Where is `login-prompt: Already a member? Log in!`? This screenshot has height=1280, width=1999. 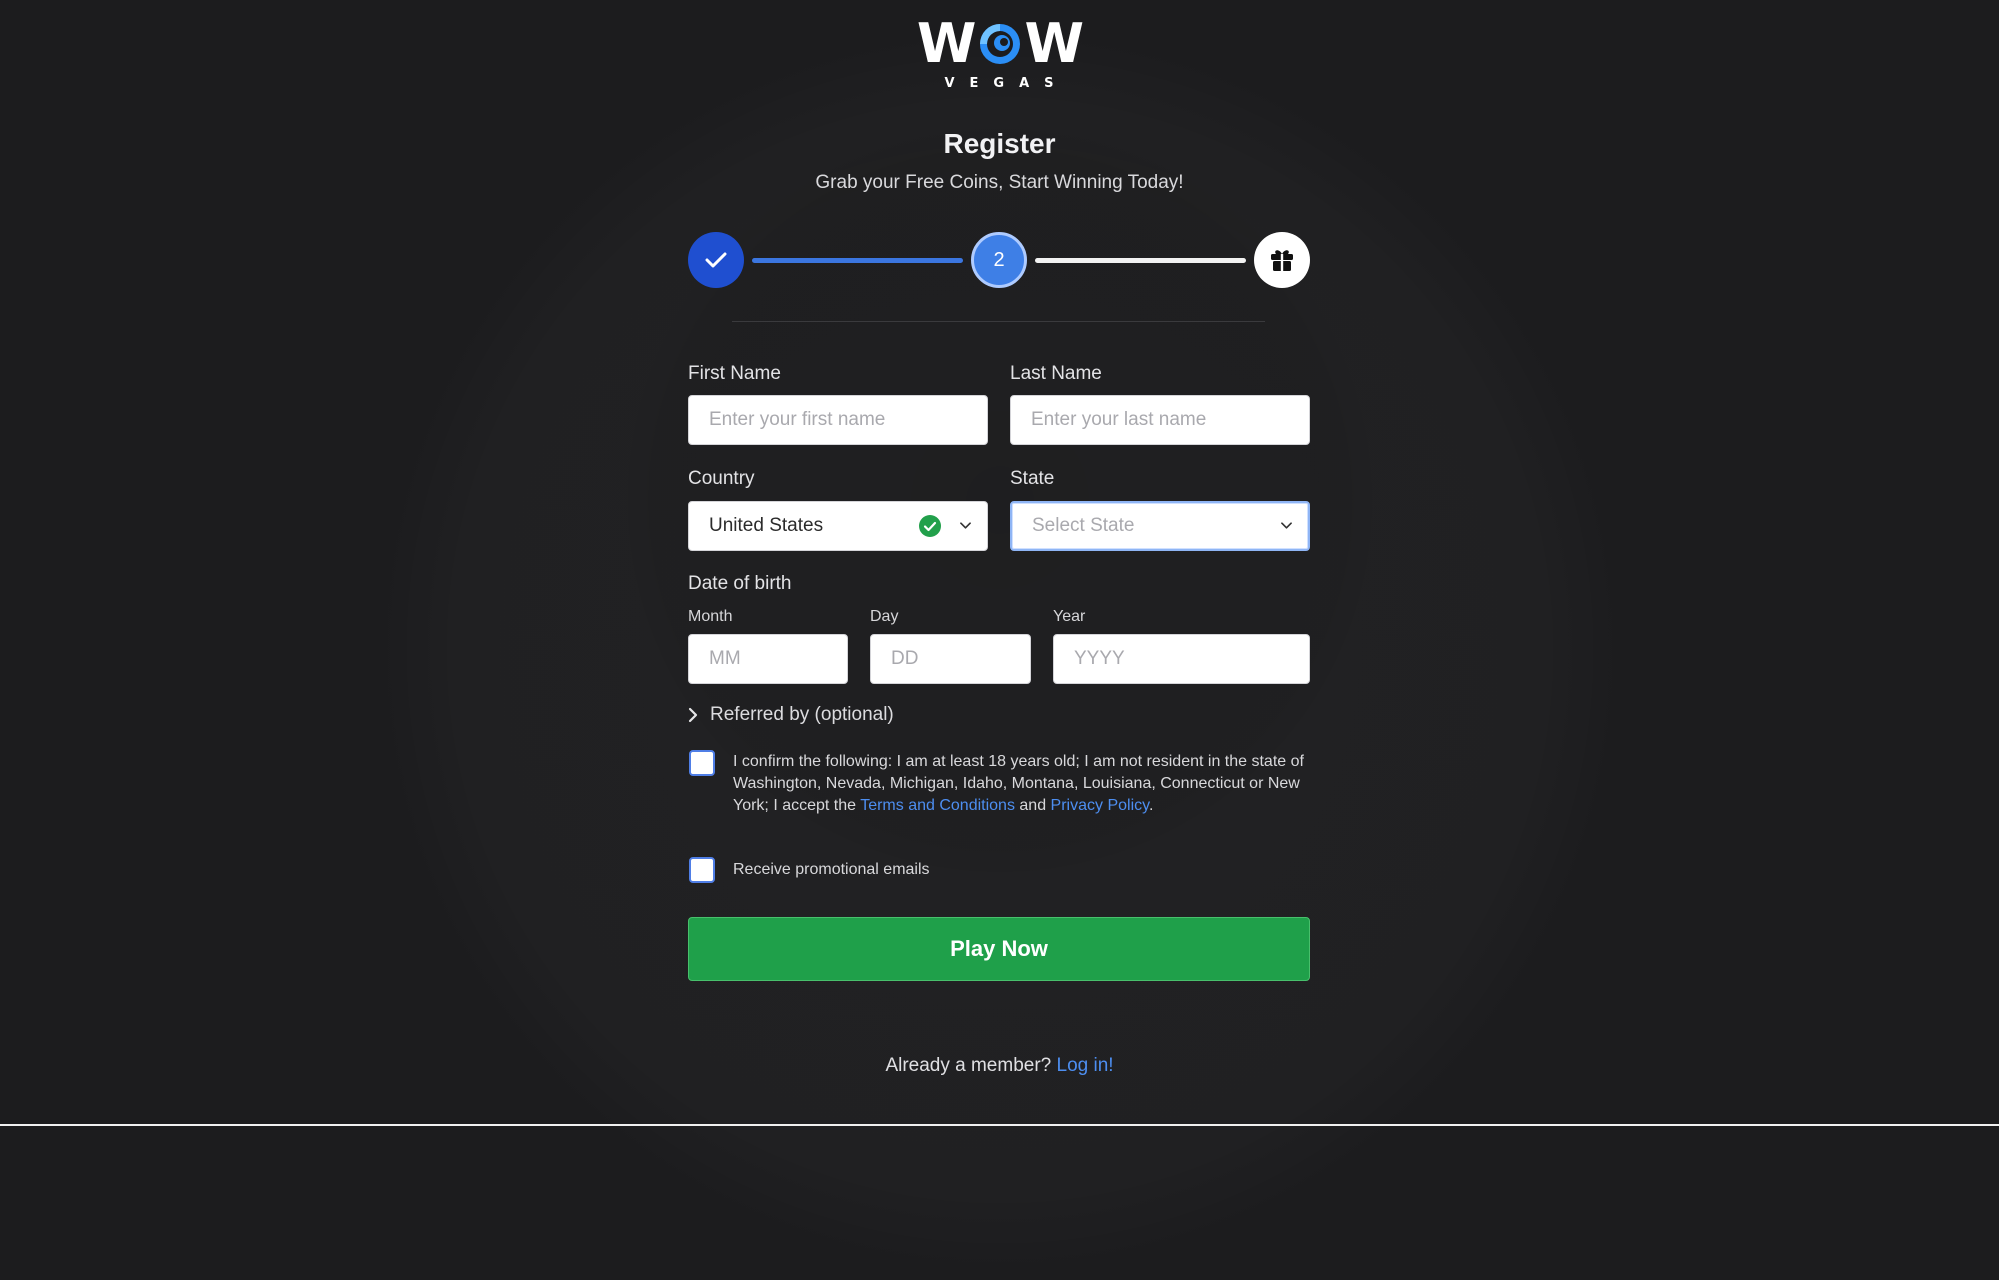 login-prompt: Already a member? Log in! is located at coordinates (999, 1066).